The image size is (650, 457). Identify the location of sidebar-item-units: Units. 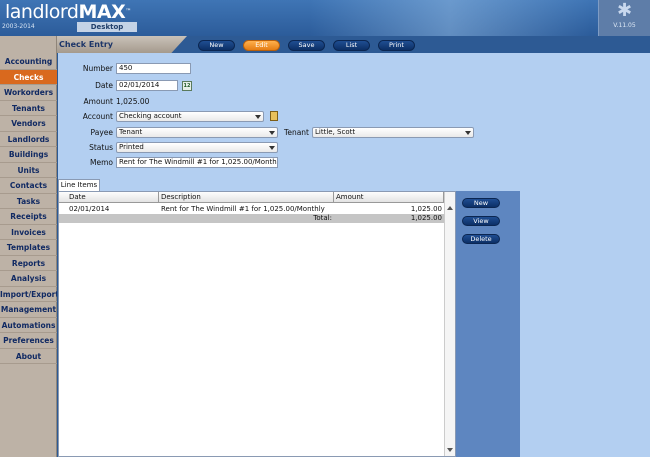
(28, 170).